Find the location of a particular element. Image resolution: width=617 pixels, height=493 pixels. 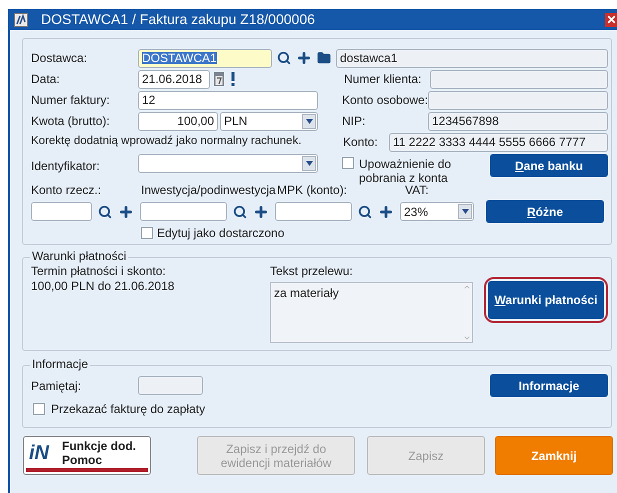

window-title: DOSTAWCA1 / Faktura zakupu Z18/000006 is located at coordinates (178, 19).